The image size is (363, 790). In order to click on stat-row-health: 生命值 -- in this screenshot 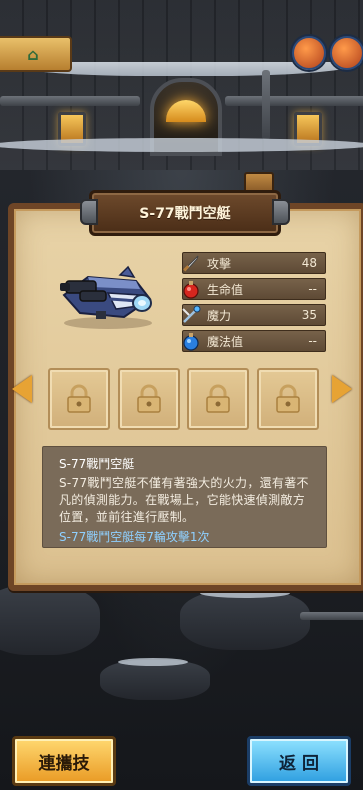, I will do `click(254, 289)`.